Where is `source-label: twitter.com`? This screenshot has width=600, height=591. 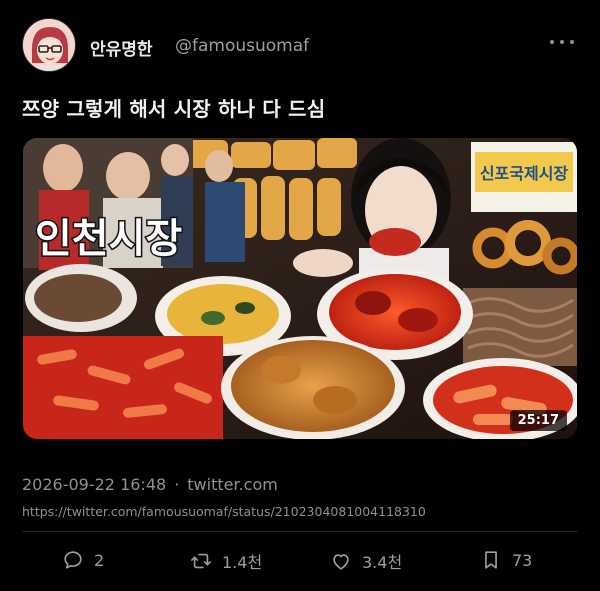
source-label: twitter.com is located at coordinates (232, 484).